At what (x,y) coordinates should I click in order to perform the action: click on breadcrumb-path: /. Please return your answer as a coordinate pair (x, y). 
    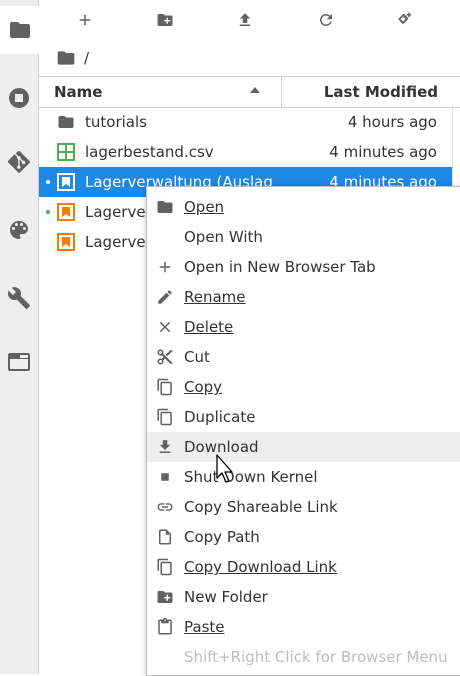
    Looking at the image, I should click on (86, 58).